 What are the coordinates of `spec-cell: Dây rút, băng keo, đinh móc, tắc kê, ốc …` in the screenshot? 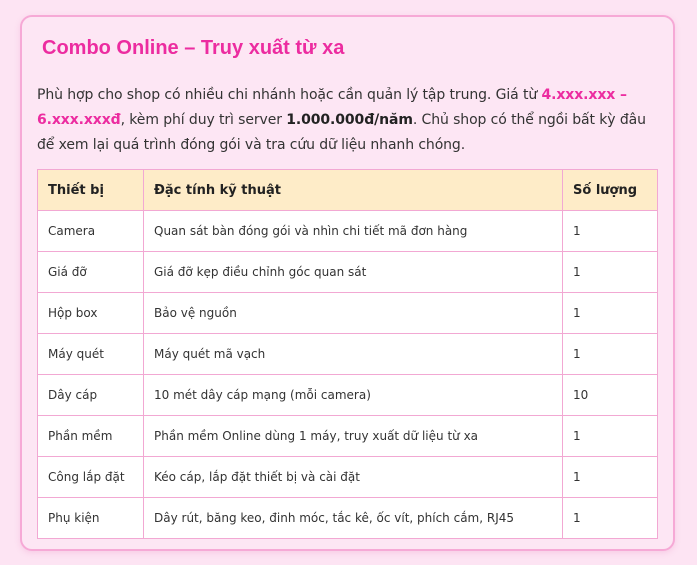 It's located at (353, 518).